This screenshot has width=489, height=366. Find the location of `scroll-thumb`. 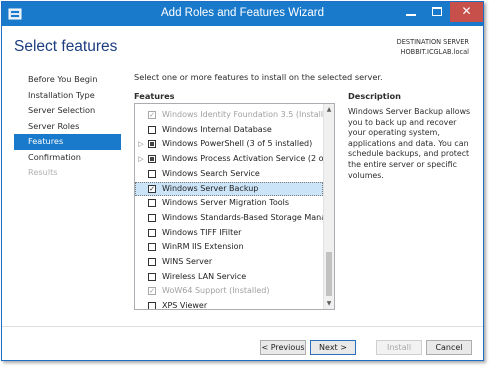

scroll-thumb is located at coordinates (329, 274).